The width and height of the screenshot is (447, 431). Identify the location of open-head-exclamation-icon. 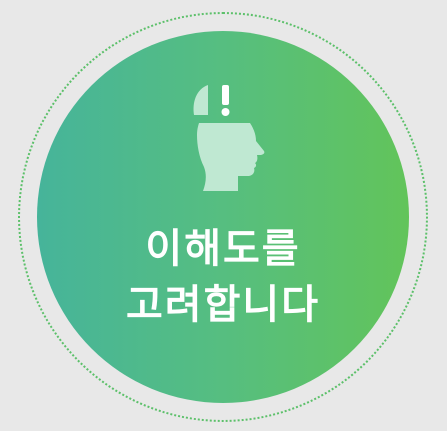
(229, 138).